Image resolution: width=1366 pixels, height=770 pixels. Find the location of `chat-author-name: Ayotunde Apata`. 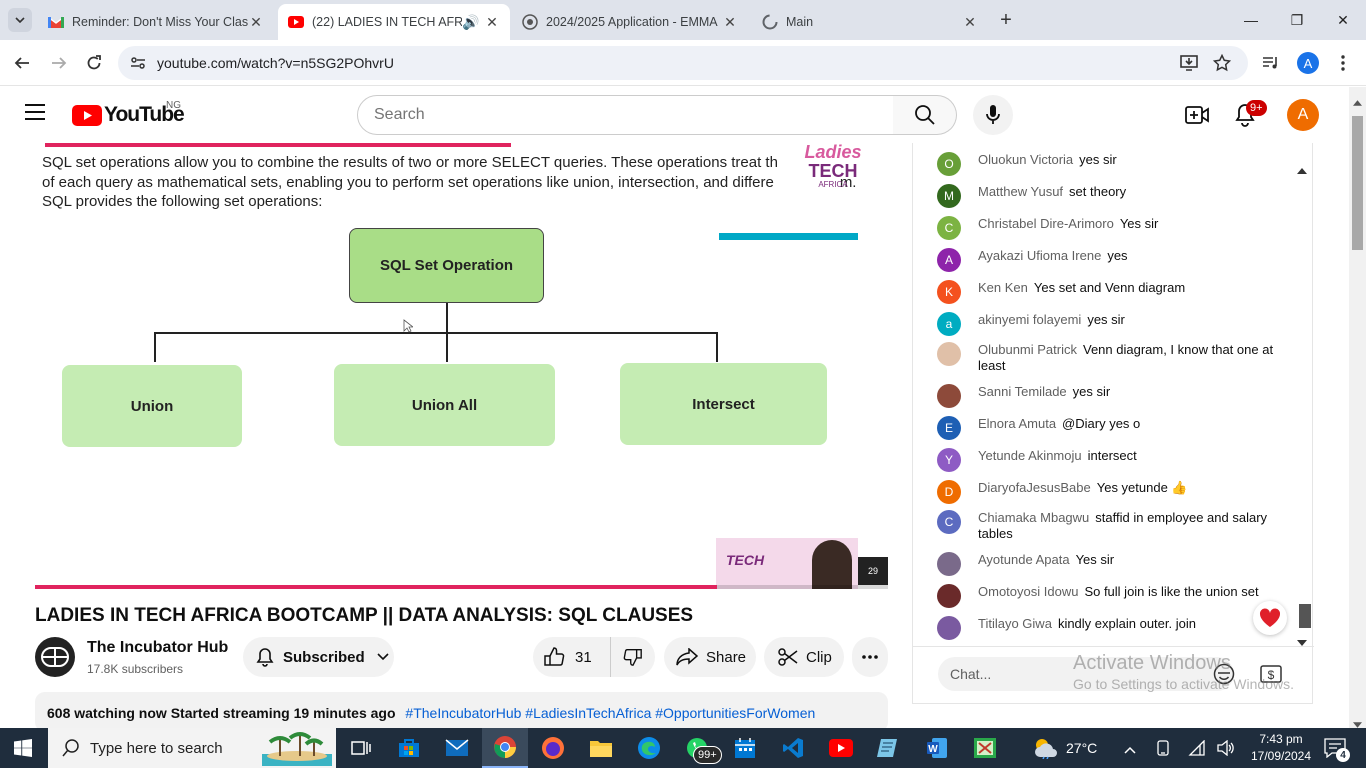

chat-author-name: Ayotunde Apata is located at coordinates (1024, 559).